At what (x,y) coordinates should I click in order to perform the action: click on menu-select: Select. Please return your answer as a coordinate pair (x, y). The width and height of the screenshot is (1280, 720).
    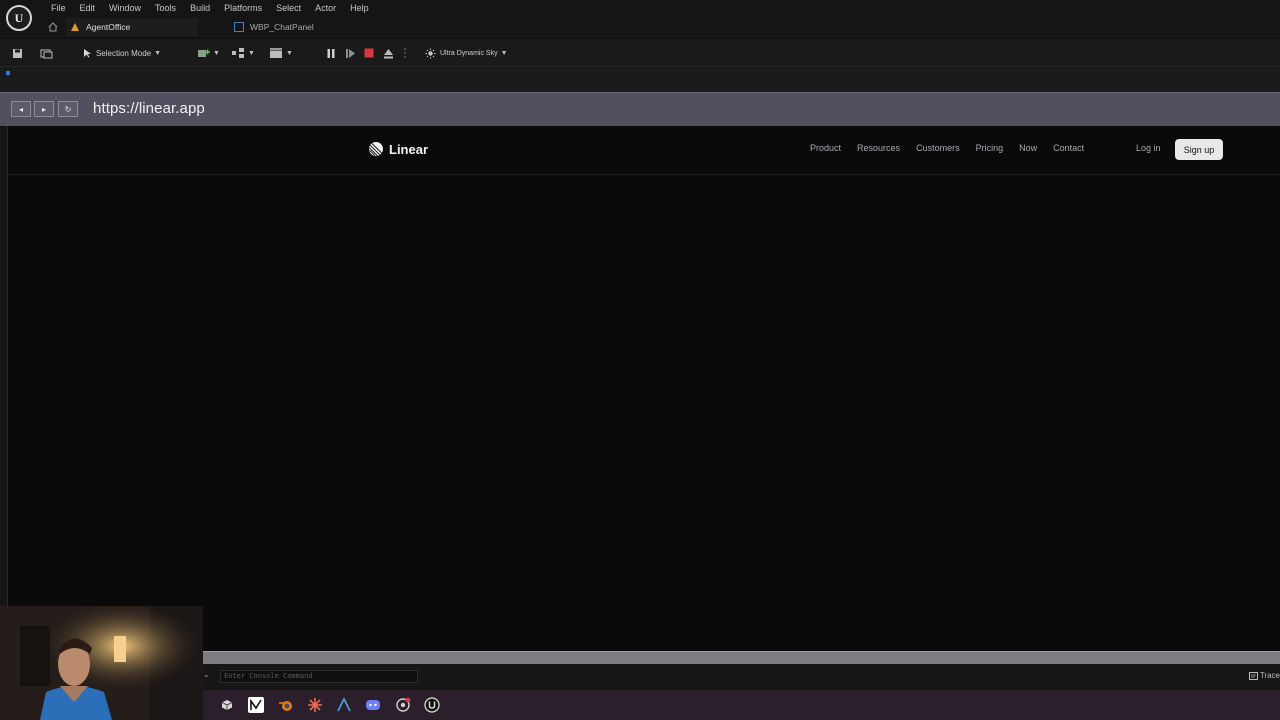
    Looking at the image, I should click on (288, 8).